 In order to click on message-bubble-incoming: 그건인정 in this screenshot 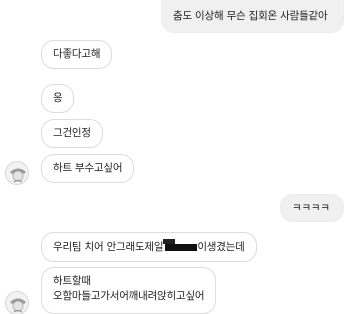, I will do `click(72, 133)`.